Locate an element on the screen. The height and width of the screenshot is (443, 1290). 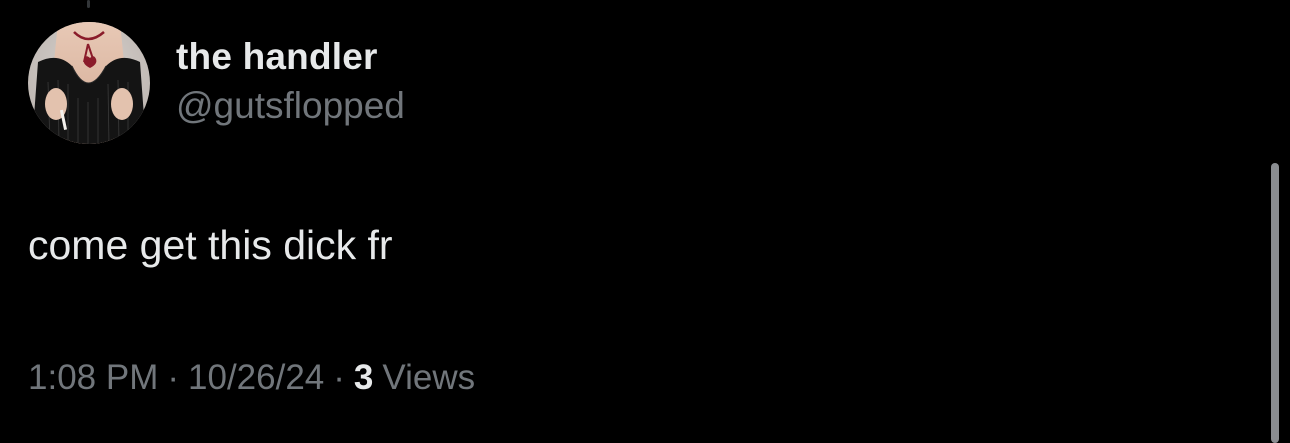
scrollbar is located at coordinates (1275, 303).